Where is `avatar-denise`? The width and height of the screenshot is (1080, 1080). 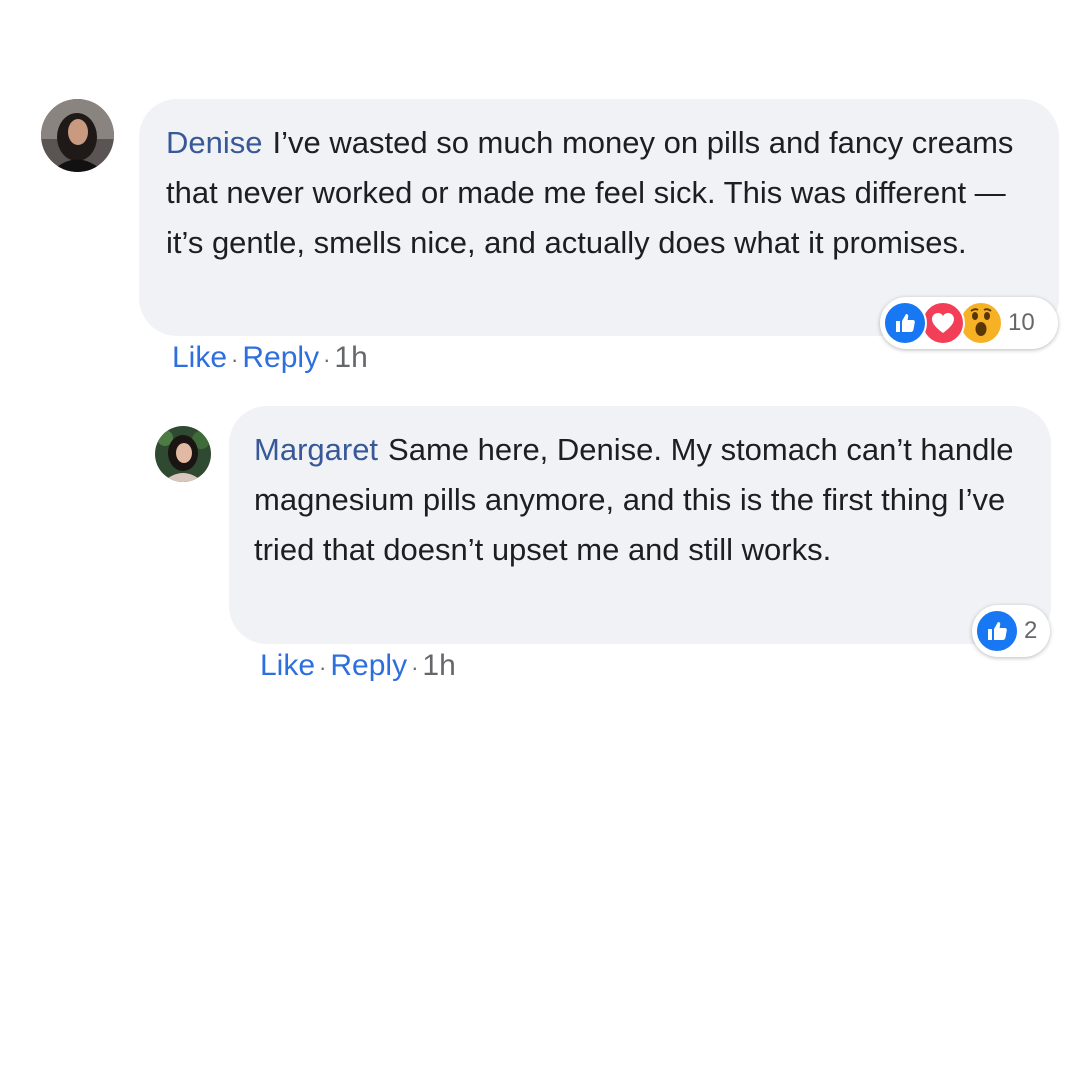
avatar-denise is located at coordinates (77, 135).